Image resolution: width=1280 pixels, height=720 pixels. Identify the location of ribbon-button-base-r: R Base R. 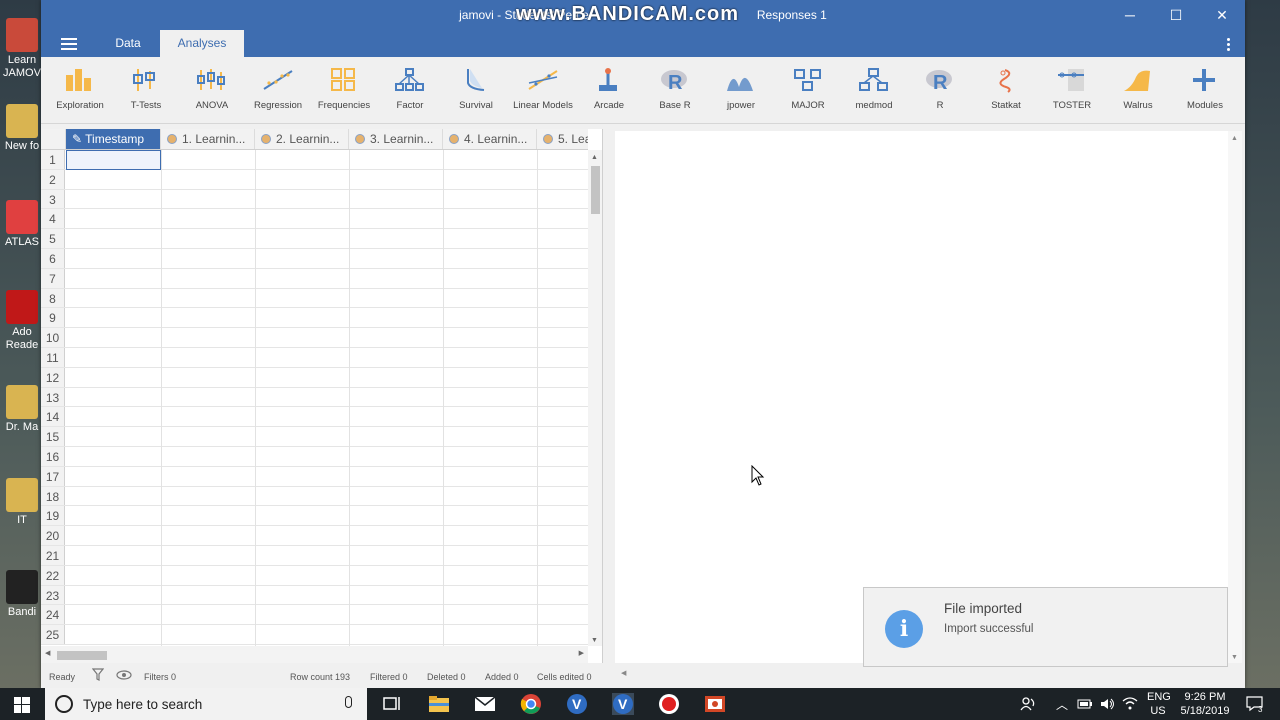
(675, 88).